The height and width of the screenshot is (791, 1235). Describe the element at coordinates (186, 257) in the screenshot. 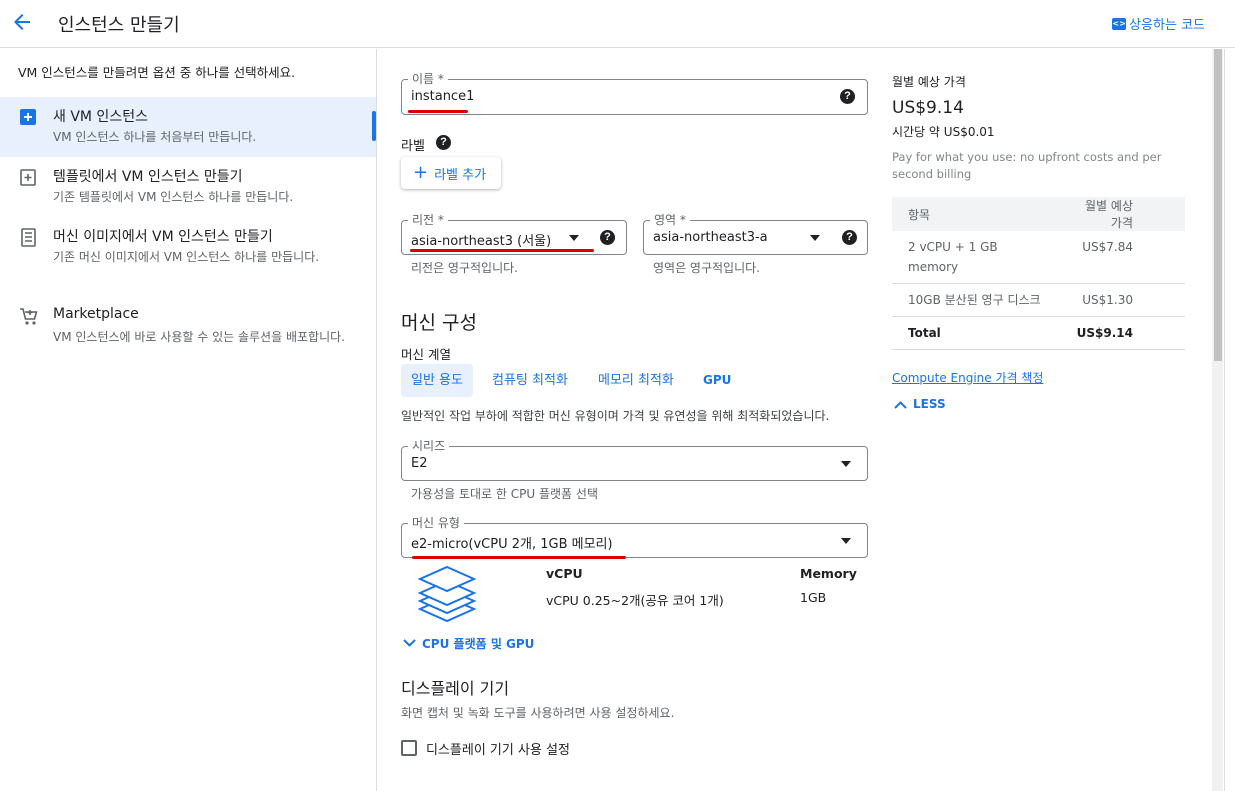

I see `option-desc: 기존 머신 이미지에서 VM 인스턴스 하나를 만듭니다.` at that location.